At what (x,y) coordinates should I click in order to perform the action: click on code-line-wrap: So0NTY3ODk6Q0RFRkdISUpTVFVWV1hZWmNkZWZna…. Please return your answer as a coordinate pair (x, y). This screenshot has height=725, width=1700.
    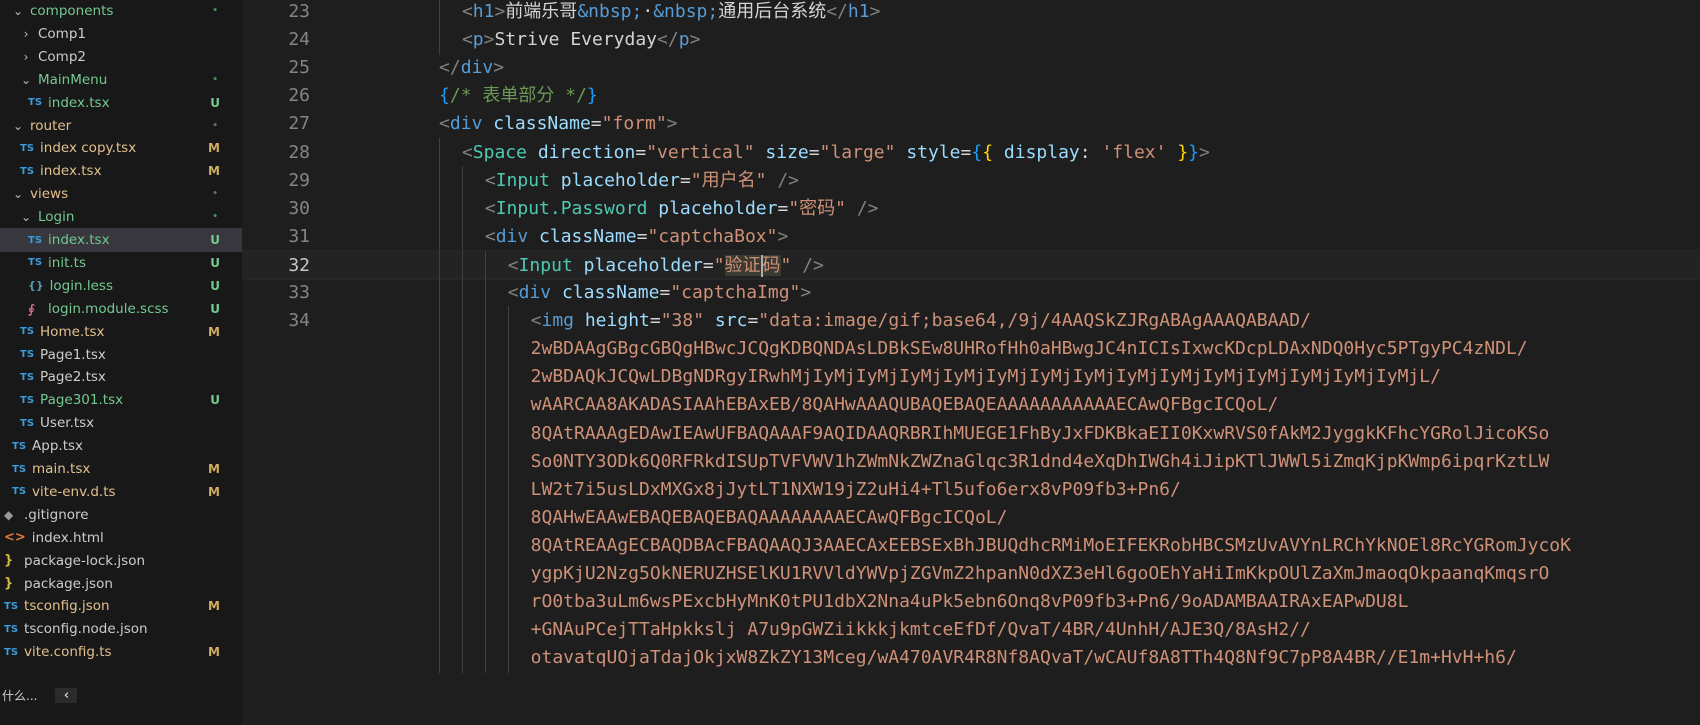
    Looking at the image, I should click on (971, 461).